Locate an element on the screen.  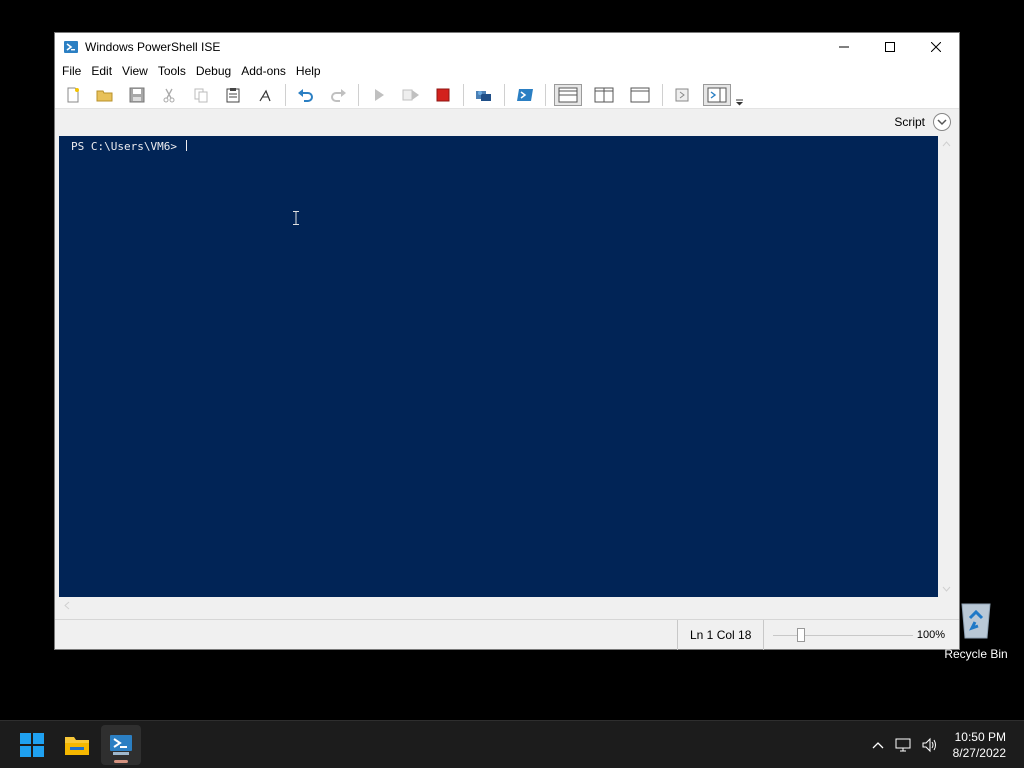
show-script-right-button is located at coordinates (604, 95).